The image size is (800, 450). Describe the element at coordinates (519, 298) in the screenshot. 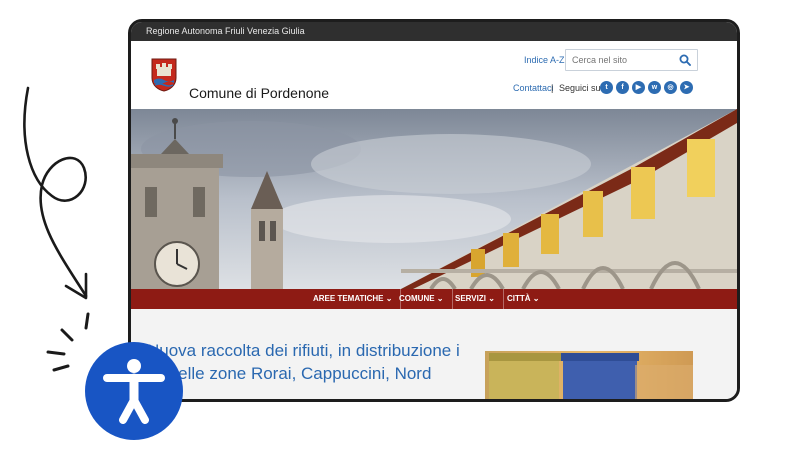

I see `nav-label: CITTÀ` at that location.